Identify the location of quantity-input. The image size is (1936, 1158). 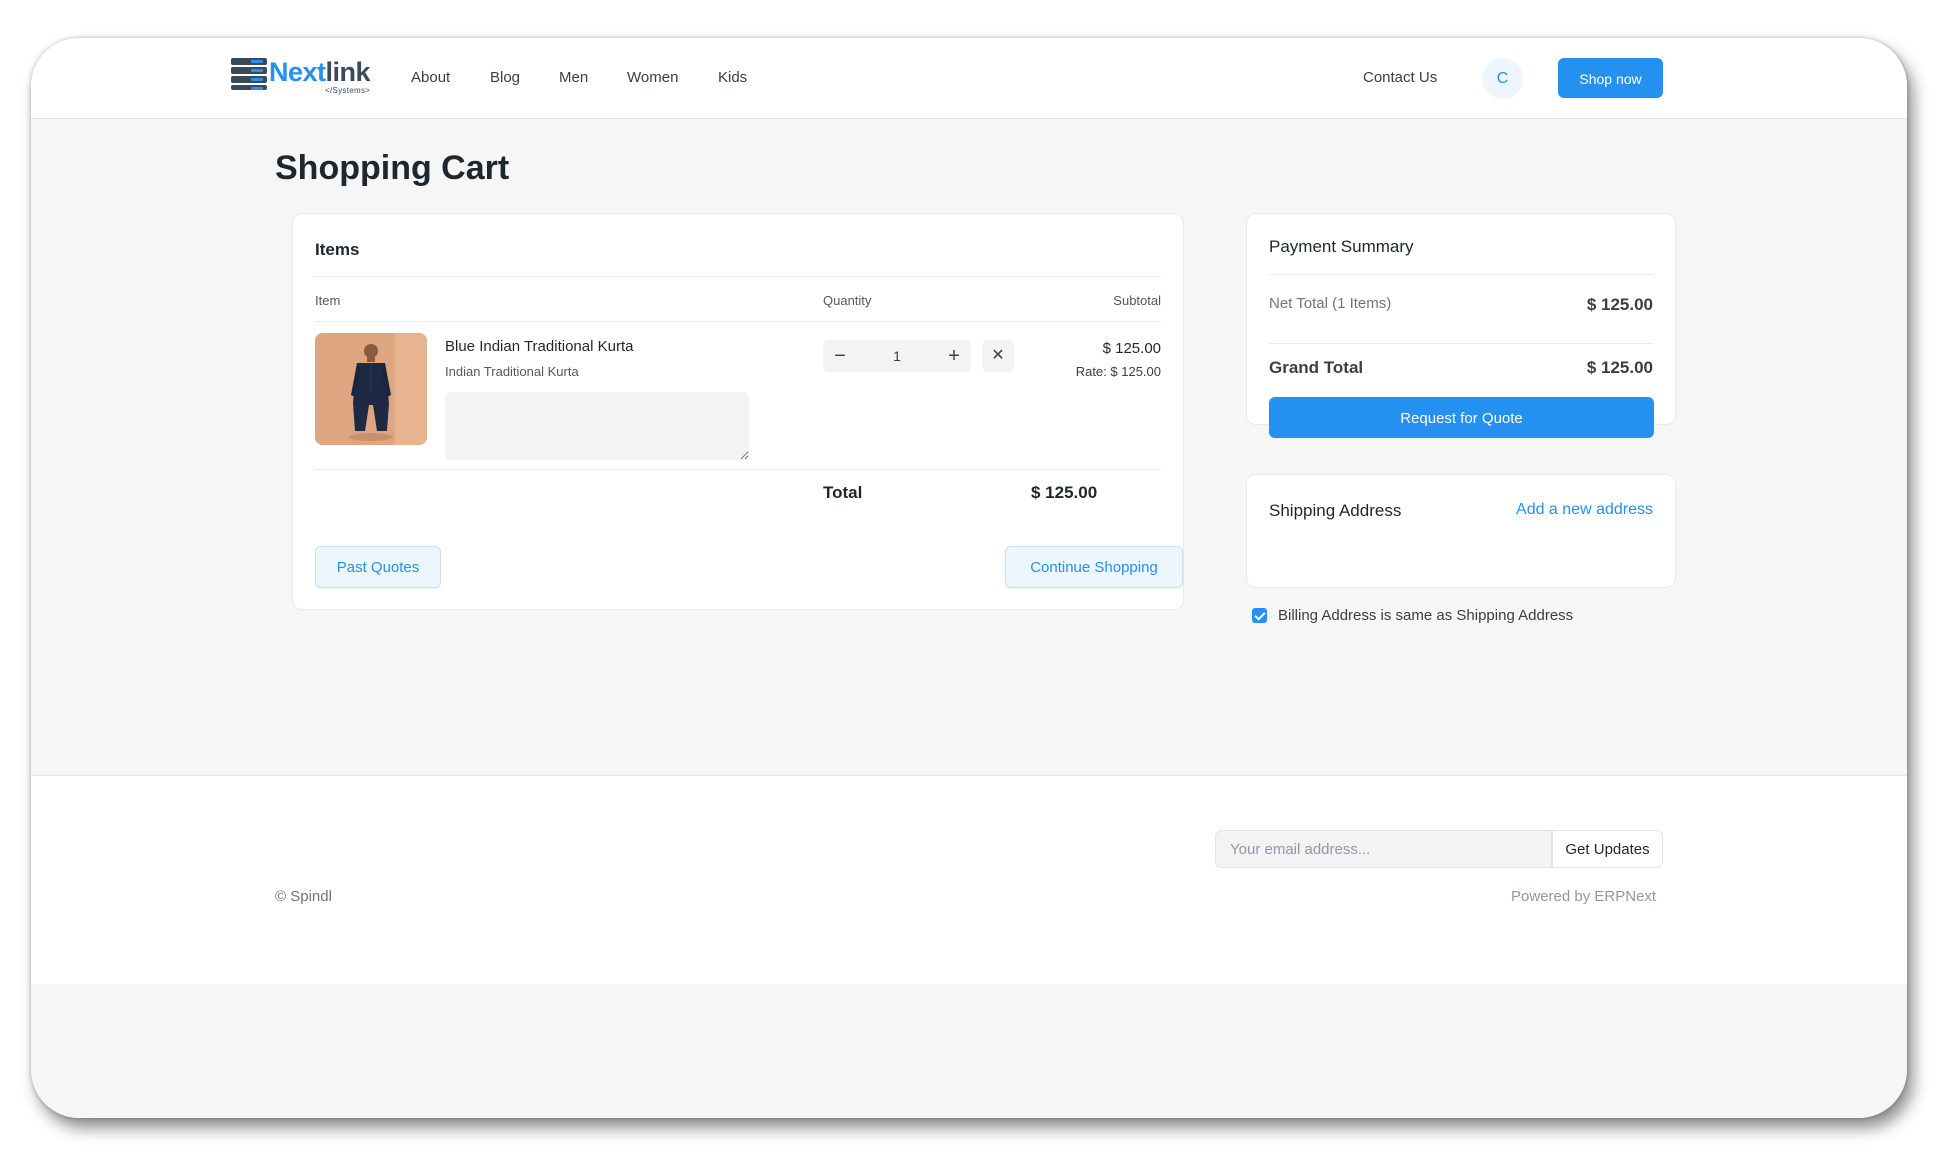
(897, 356).